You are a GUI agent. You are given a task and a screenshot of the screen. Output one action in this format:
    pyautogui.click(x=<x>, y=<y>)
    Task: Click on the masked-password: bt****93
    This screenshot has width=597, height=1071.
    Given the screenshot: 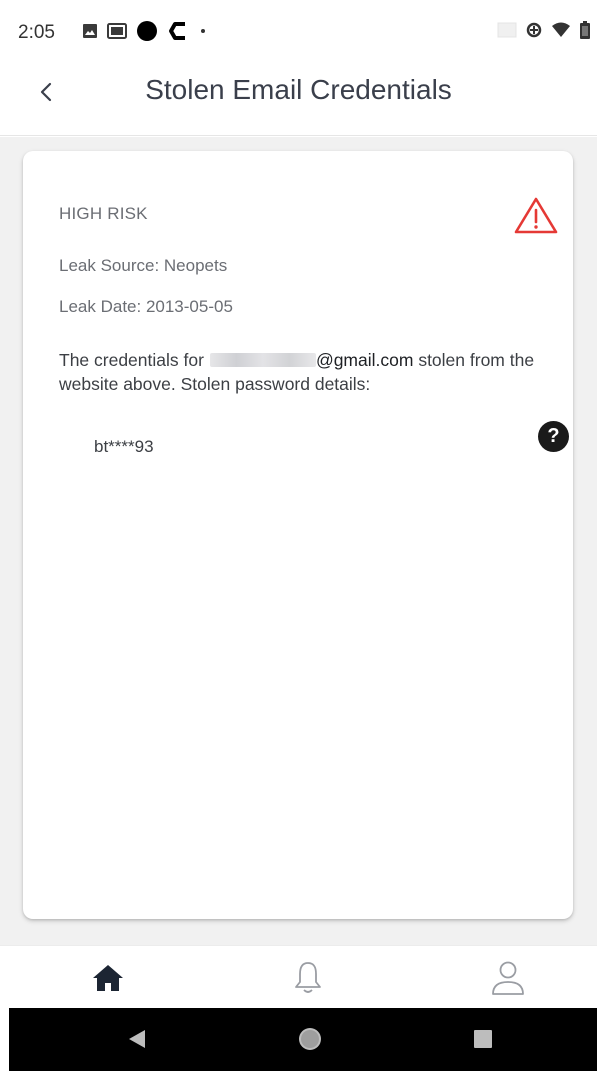 What is the action you would take?
    pyautogui.click(x=124, y=446)
    